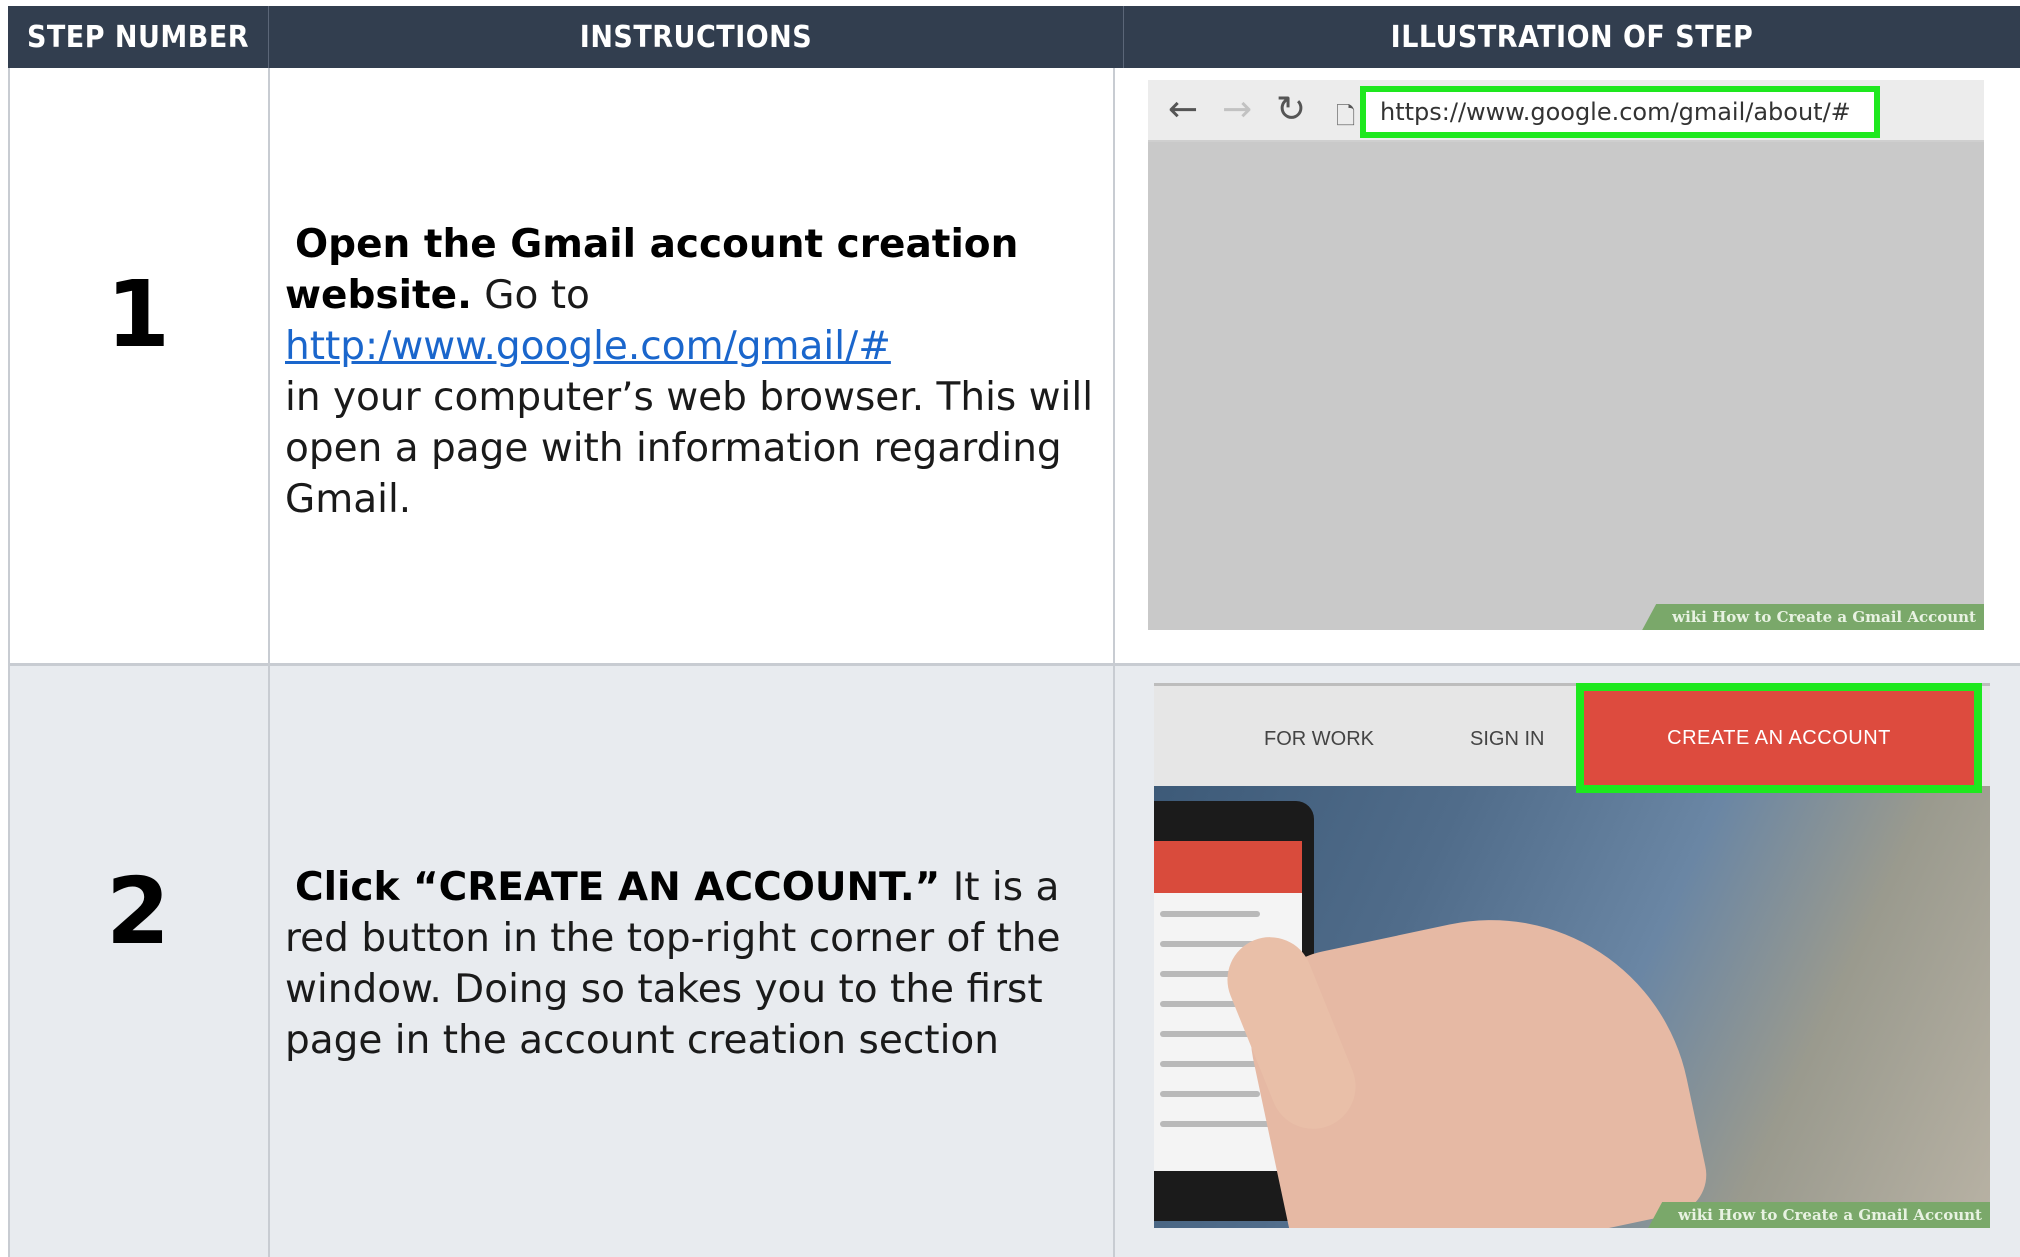 The height and width of the screenshot is (1257, 2020). What do you see at coordinates (1237, 110) in the screenshot?
I see `forward-arrow-icon: →` at bounding box center [1237, 110].